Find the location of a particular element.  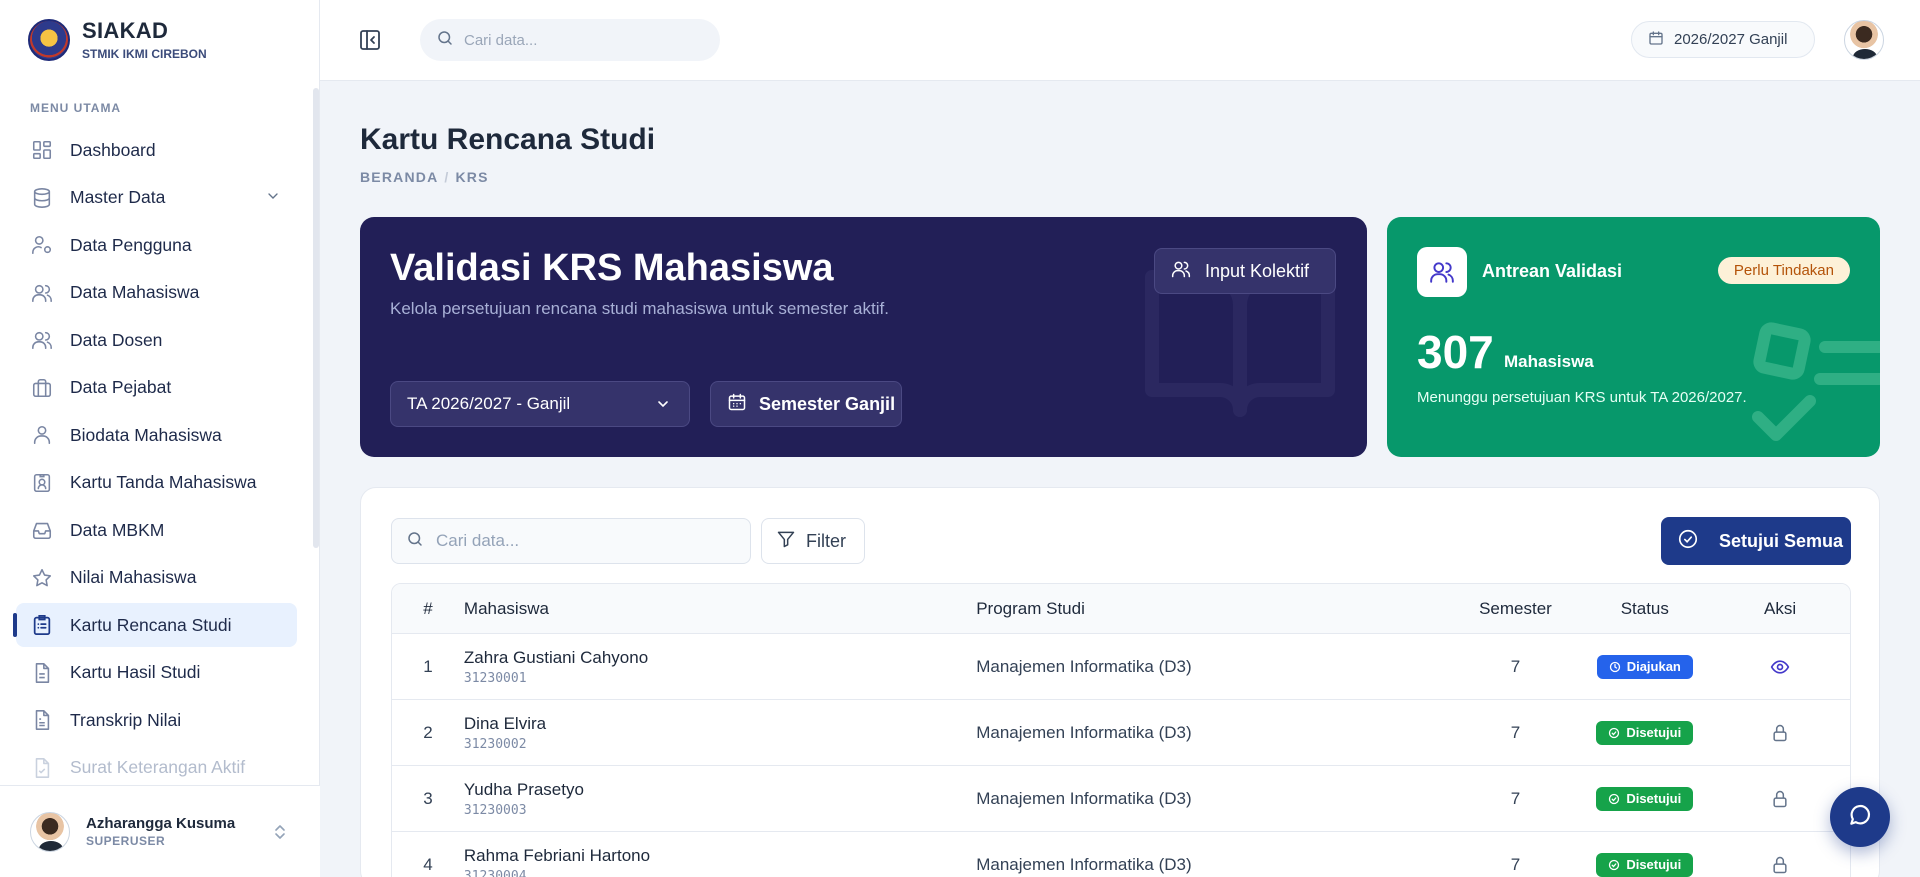

file-text-icon is located at coordinates (42, 720).